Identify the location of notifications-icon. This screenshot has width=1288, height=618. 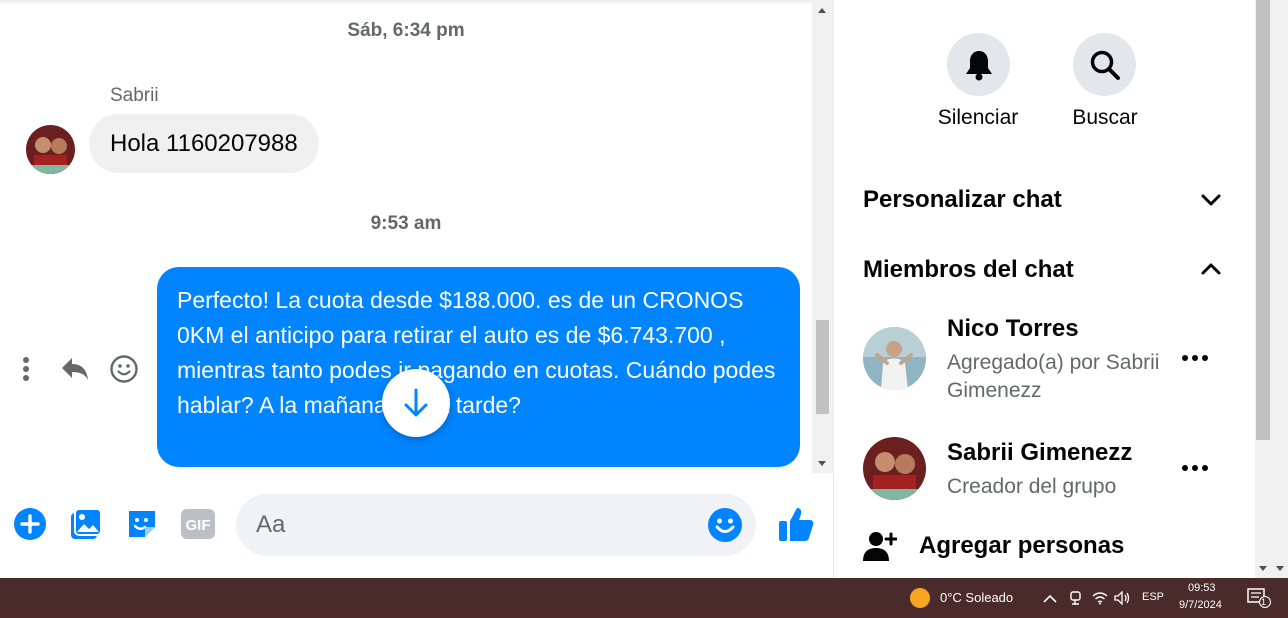
(1259, 598).